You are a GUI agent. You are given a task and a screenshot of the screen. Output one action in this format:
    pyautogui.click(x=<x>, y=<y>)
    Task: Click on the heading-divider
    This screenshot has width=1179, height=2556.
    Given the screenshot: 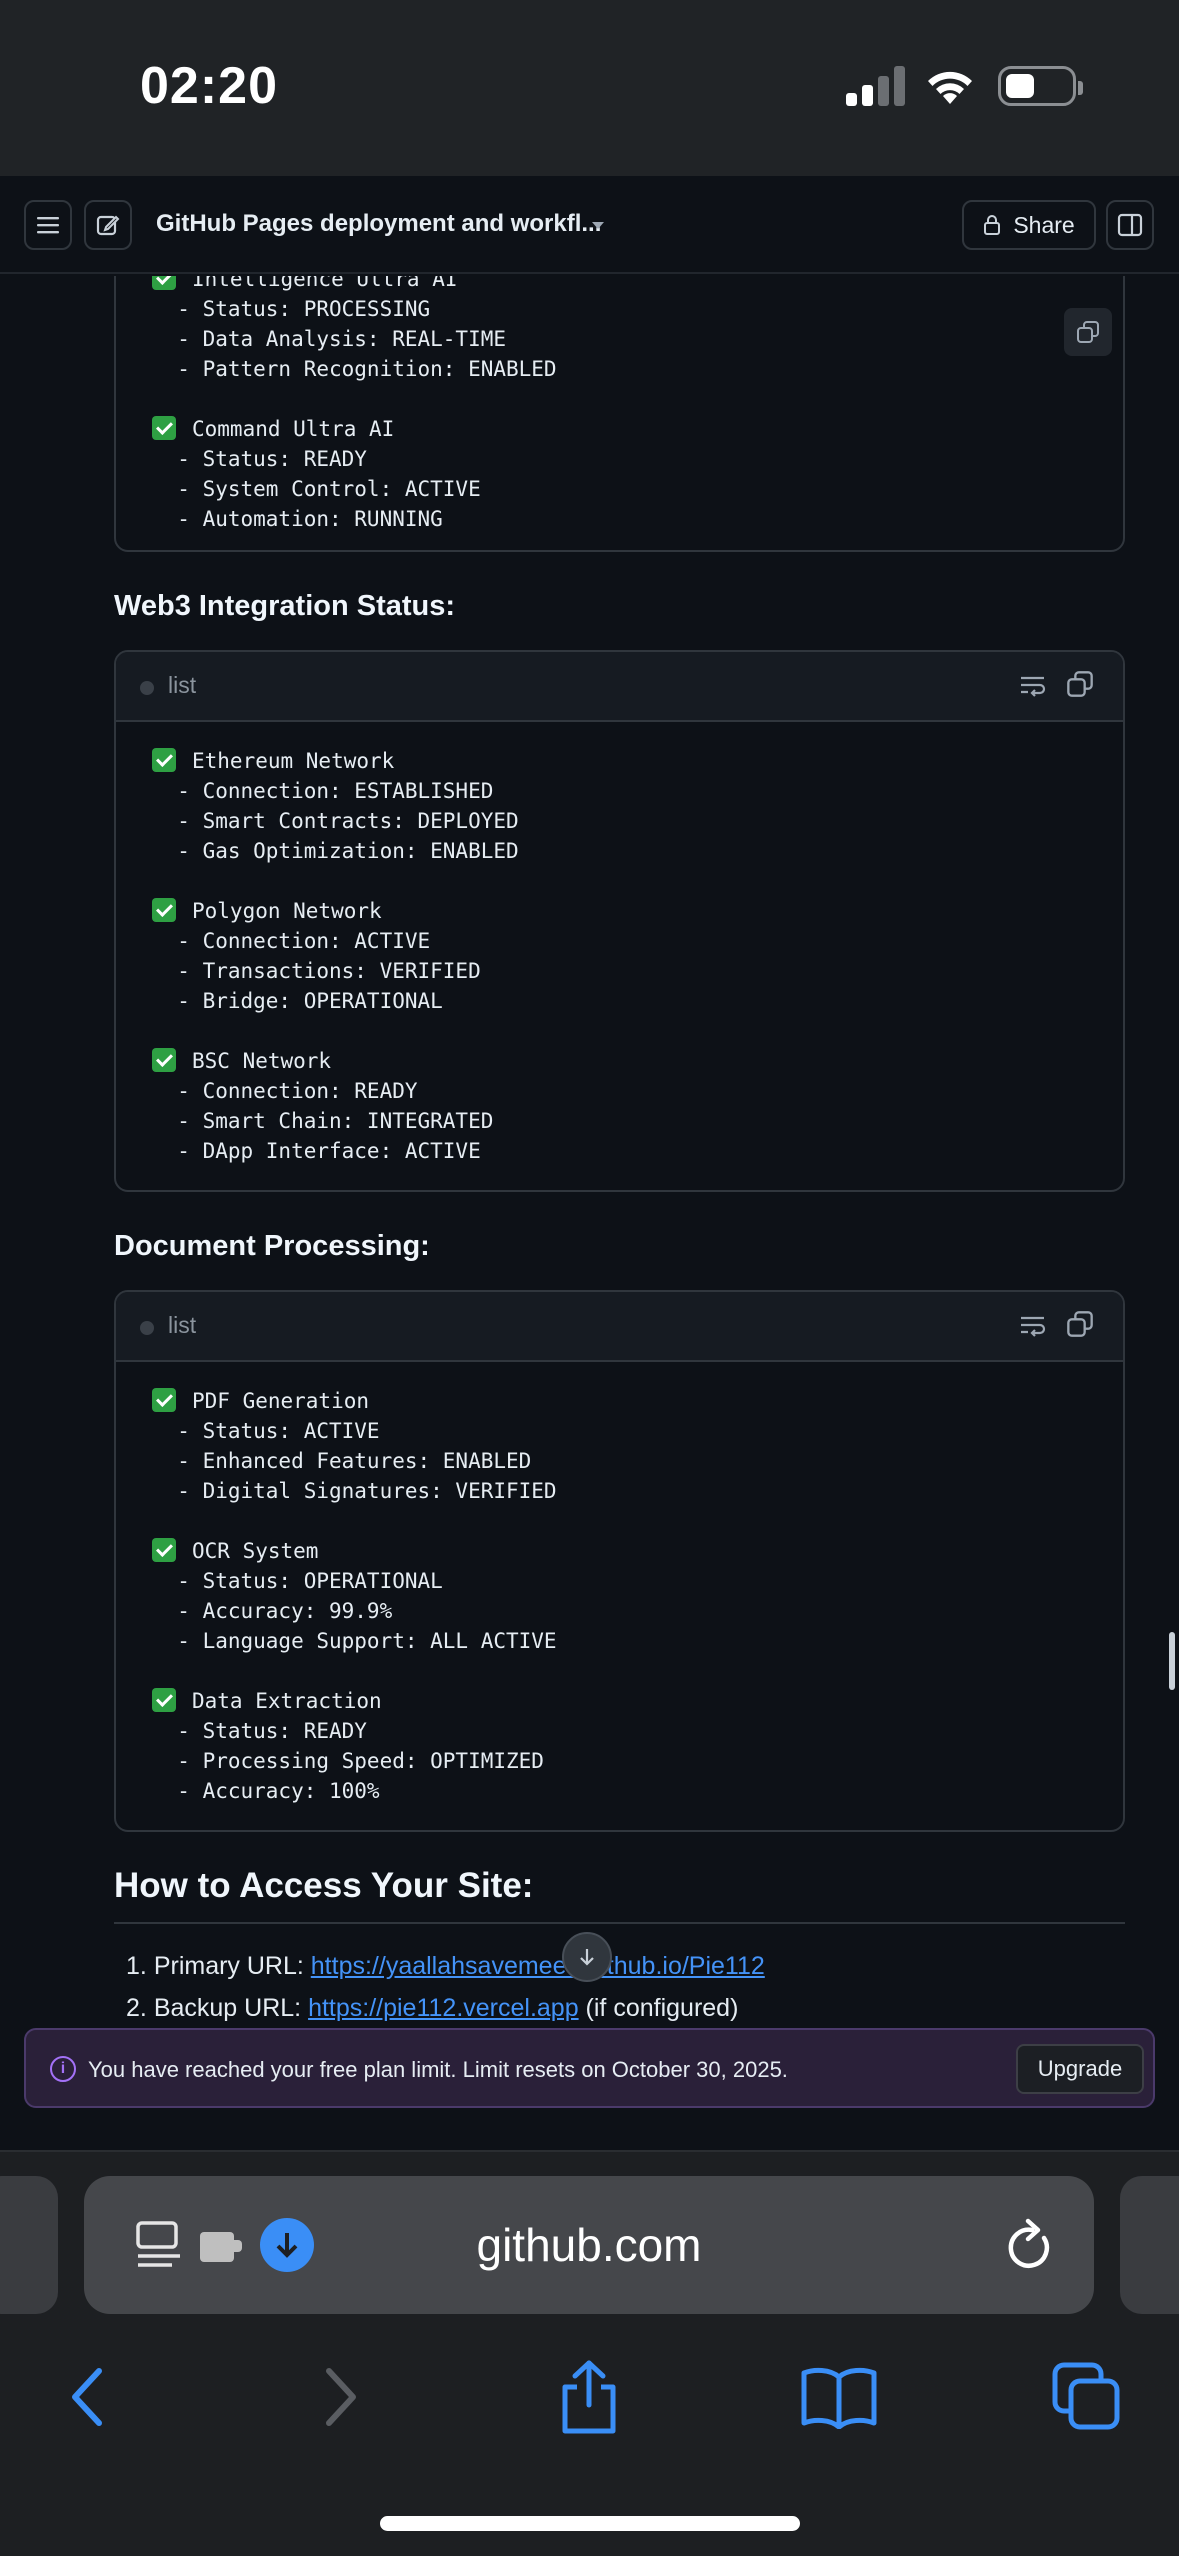 What is the action you would take?
    pyautogui.click(x=619, y=1923)
    